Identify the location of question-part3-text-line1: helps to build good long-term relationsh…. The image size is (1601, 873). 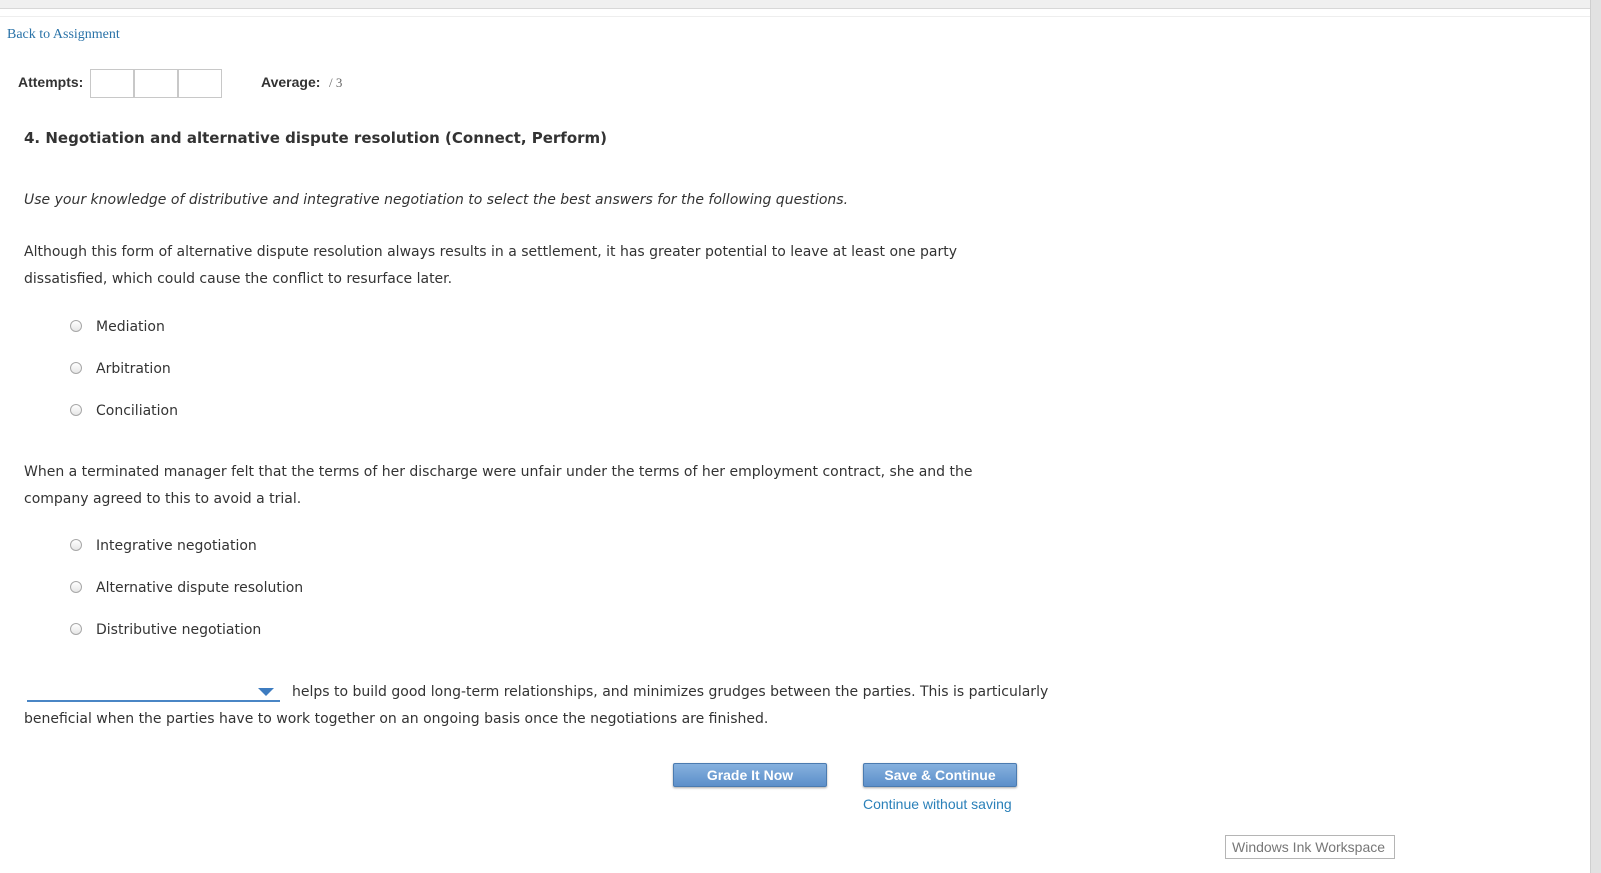
(670, 692).